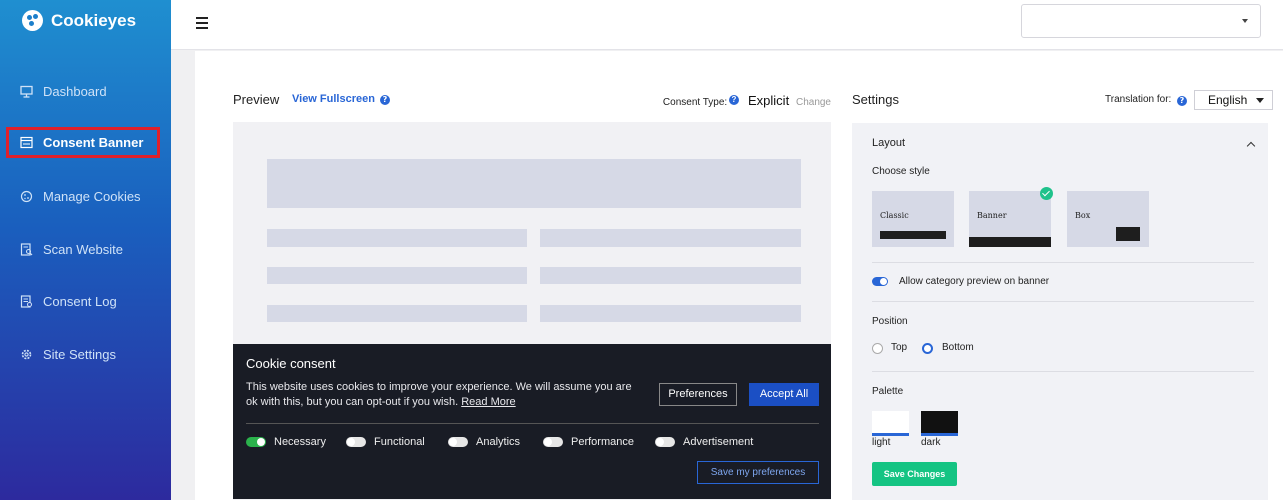  I want to click on sidebar-item-dashboard: Dashboard, so click(83, 91).